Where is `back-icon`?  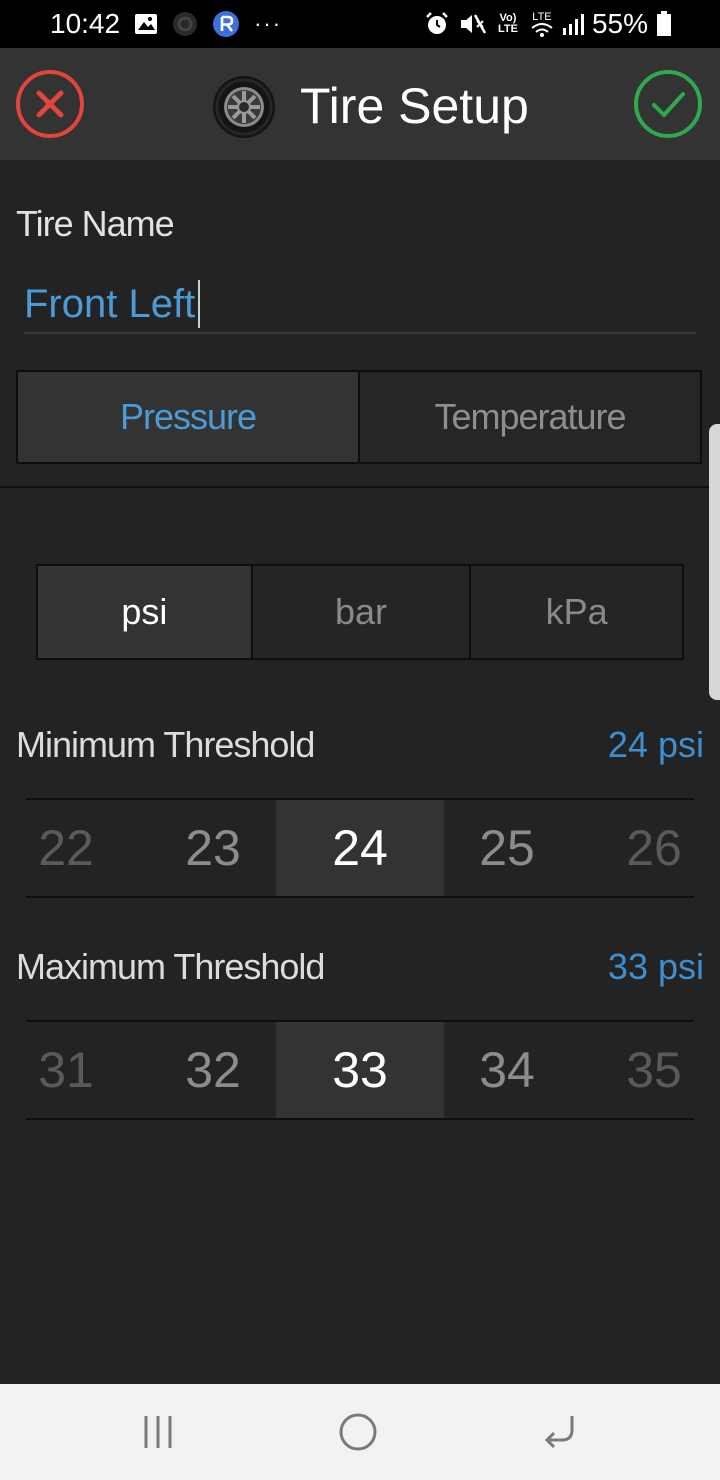
back-icon is located at coordinates (559, 1432).